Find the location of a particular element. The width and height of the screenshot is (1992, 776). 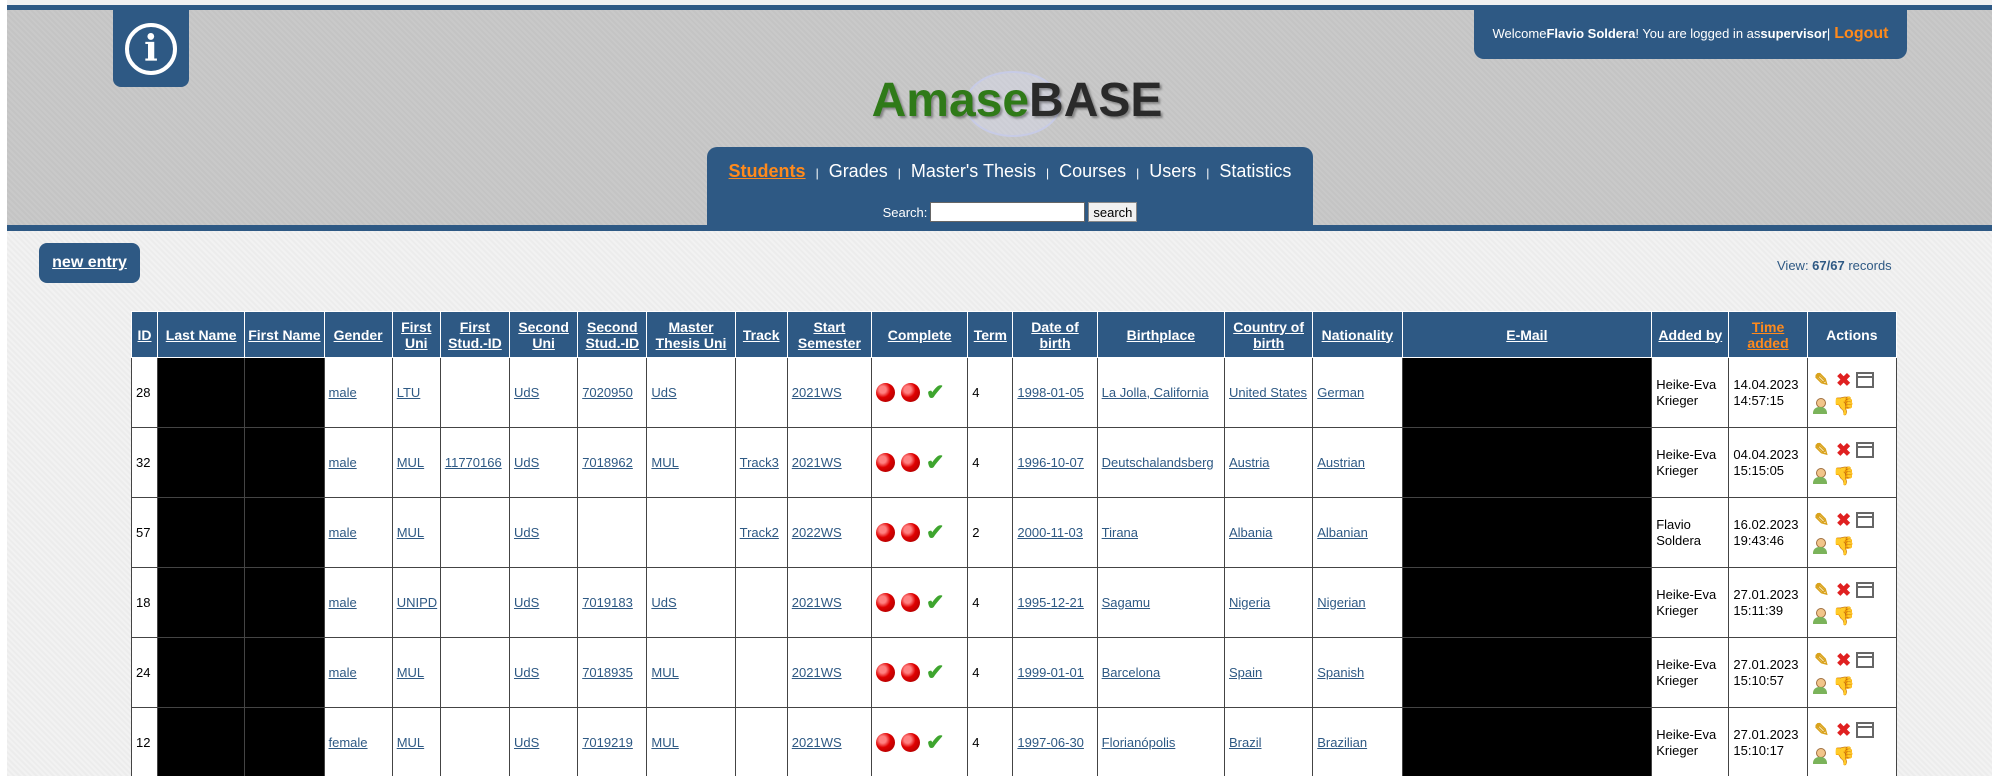

column-header-email: E-Mail is located at coordinates (1527, 334).